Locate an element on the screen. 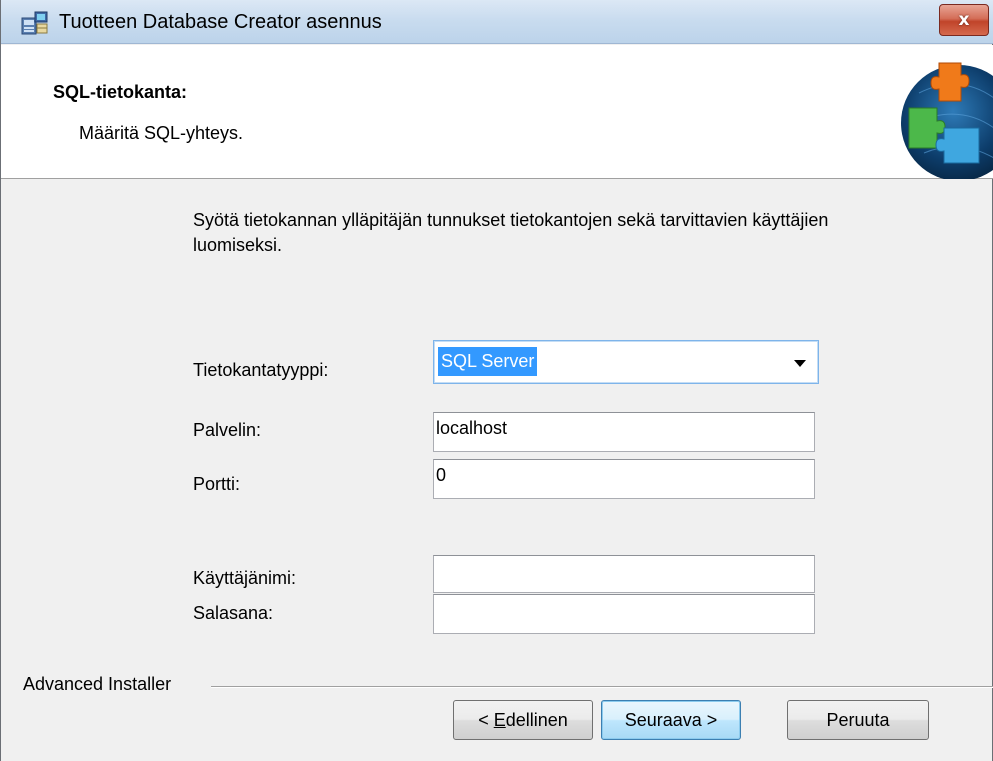  close-button: x is located at coordinates (964, 20).